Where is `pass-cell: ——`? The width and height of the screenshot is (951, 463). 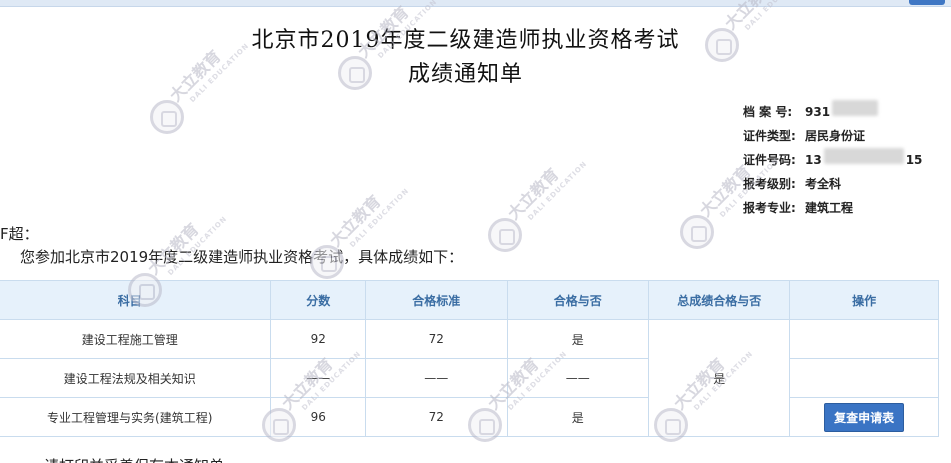 pass-cell: —— is located at coordinates (578, 378).